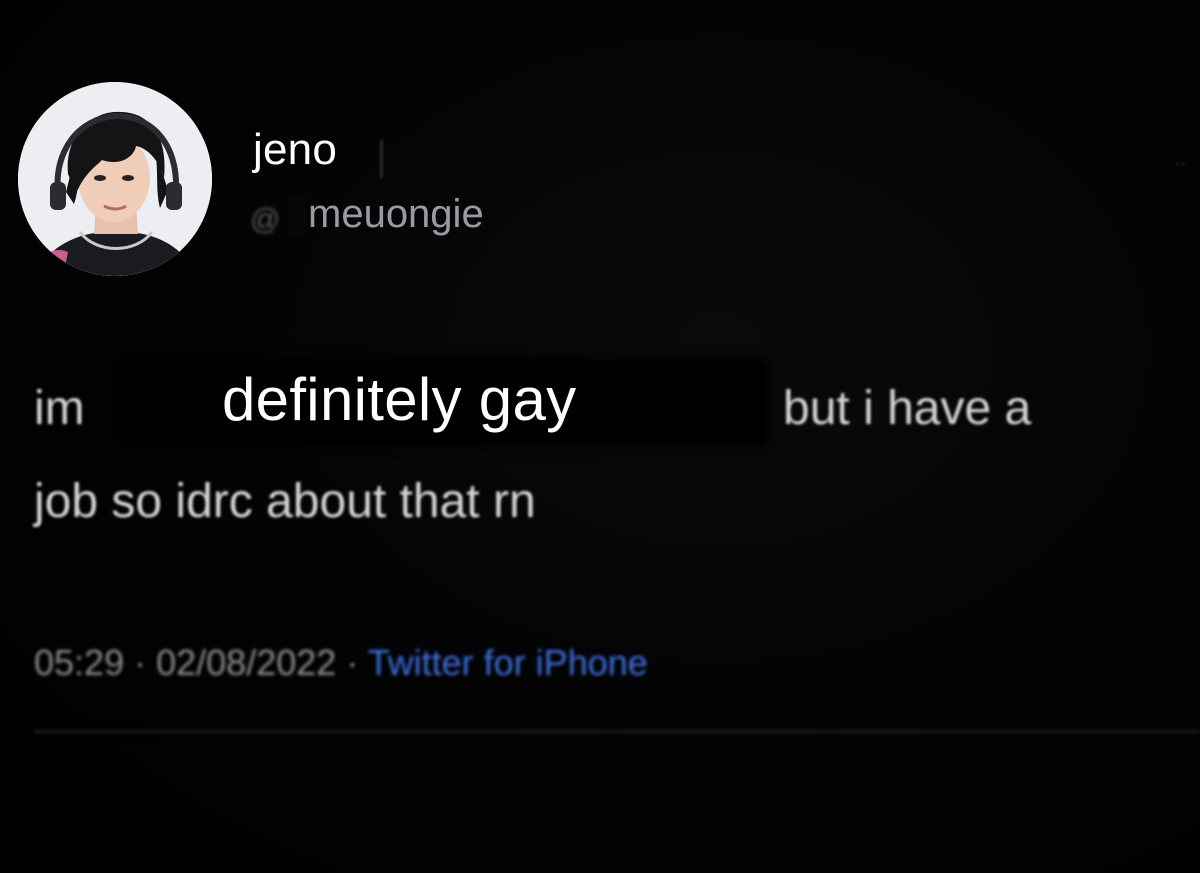  What do you see at coordinates (1180, 163) in the screenshot?
I see `more-dots-icon: ··` at bounding box center [1180, 163].